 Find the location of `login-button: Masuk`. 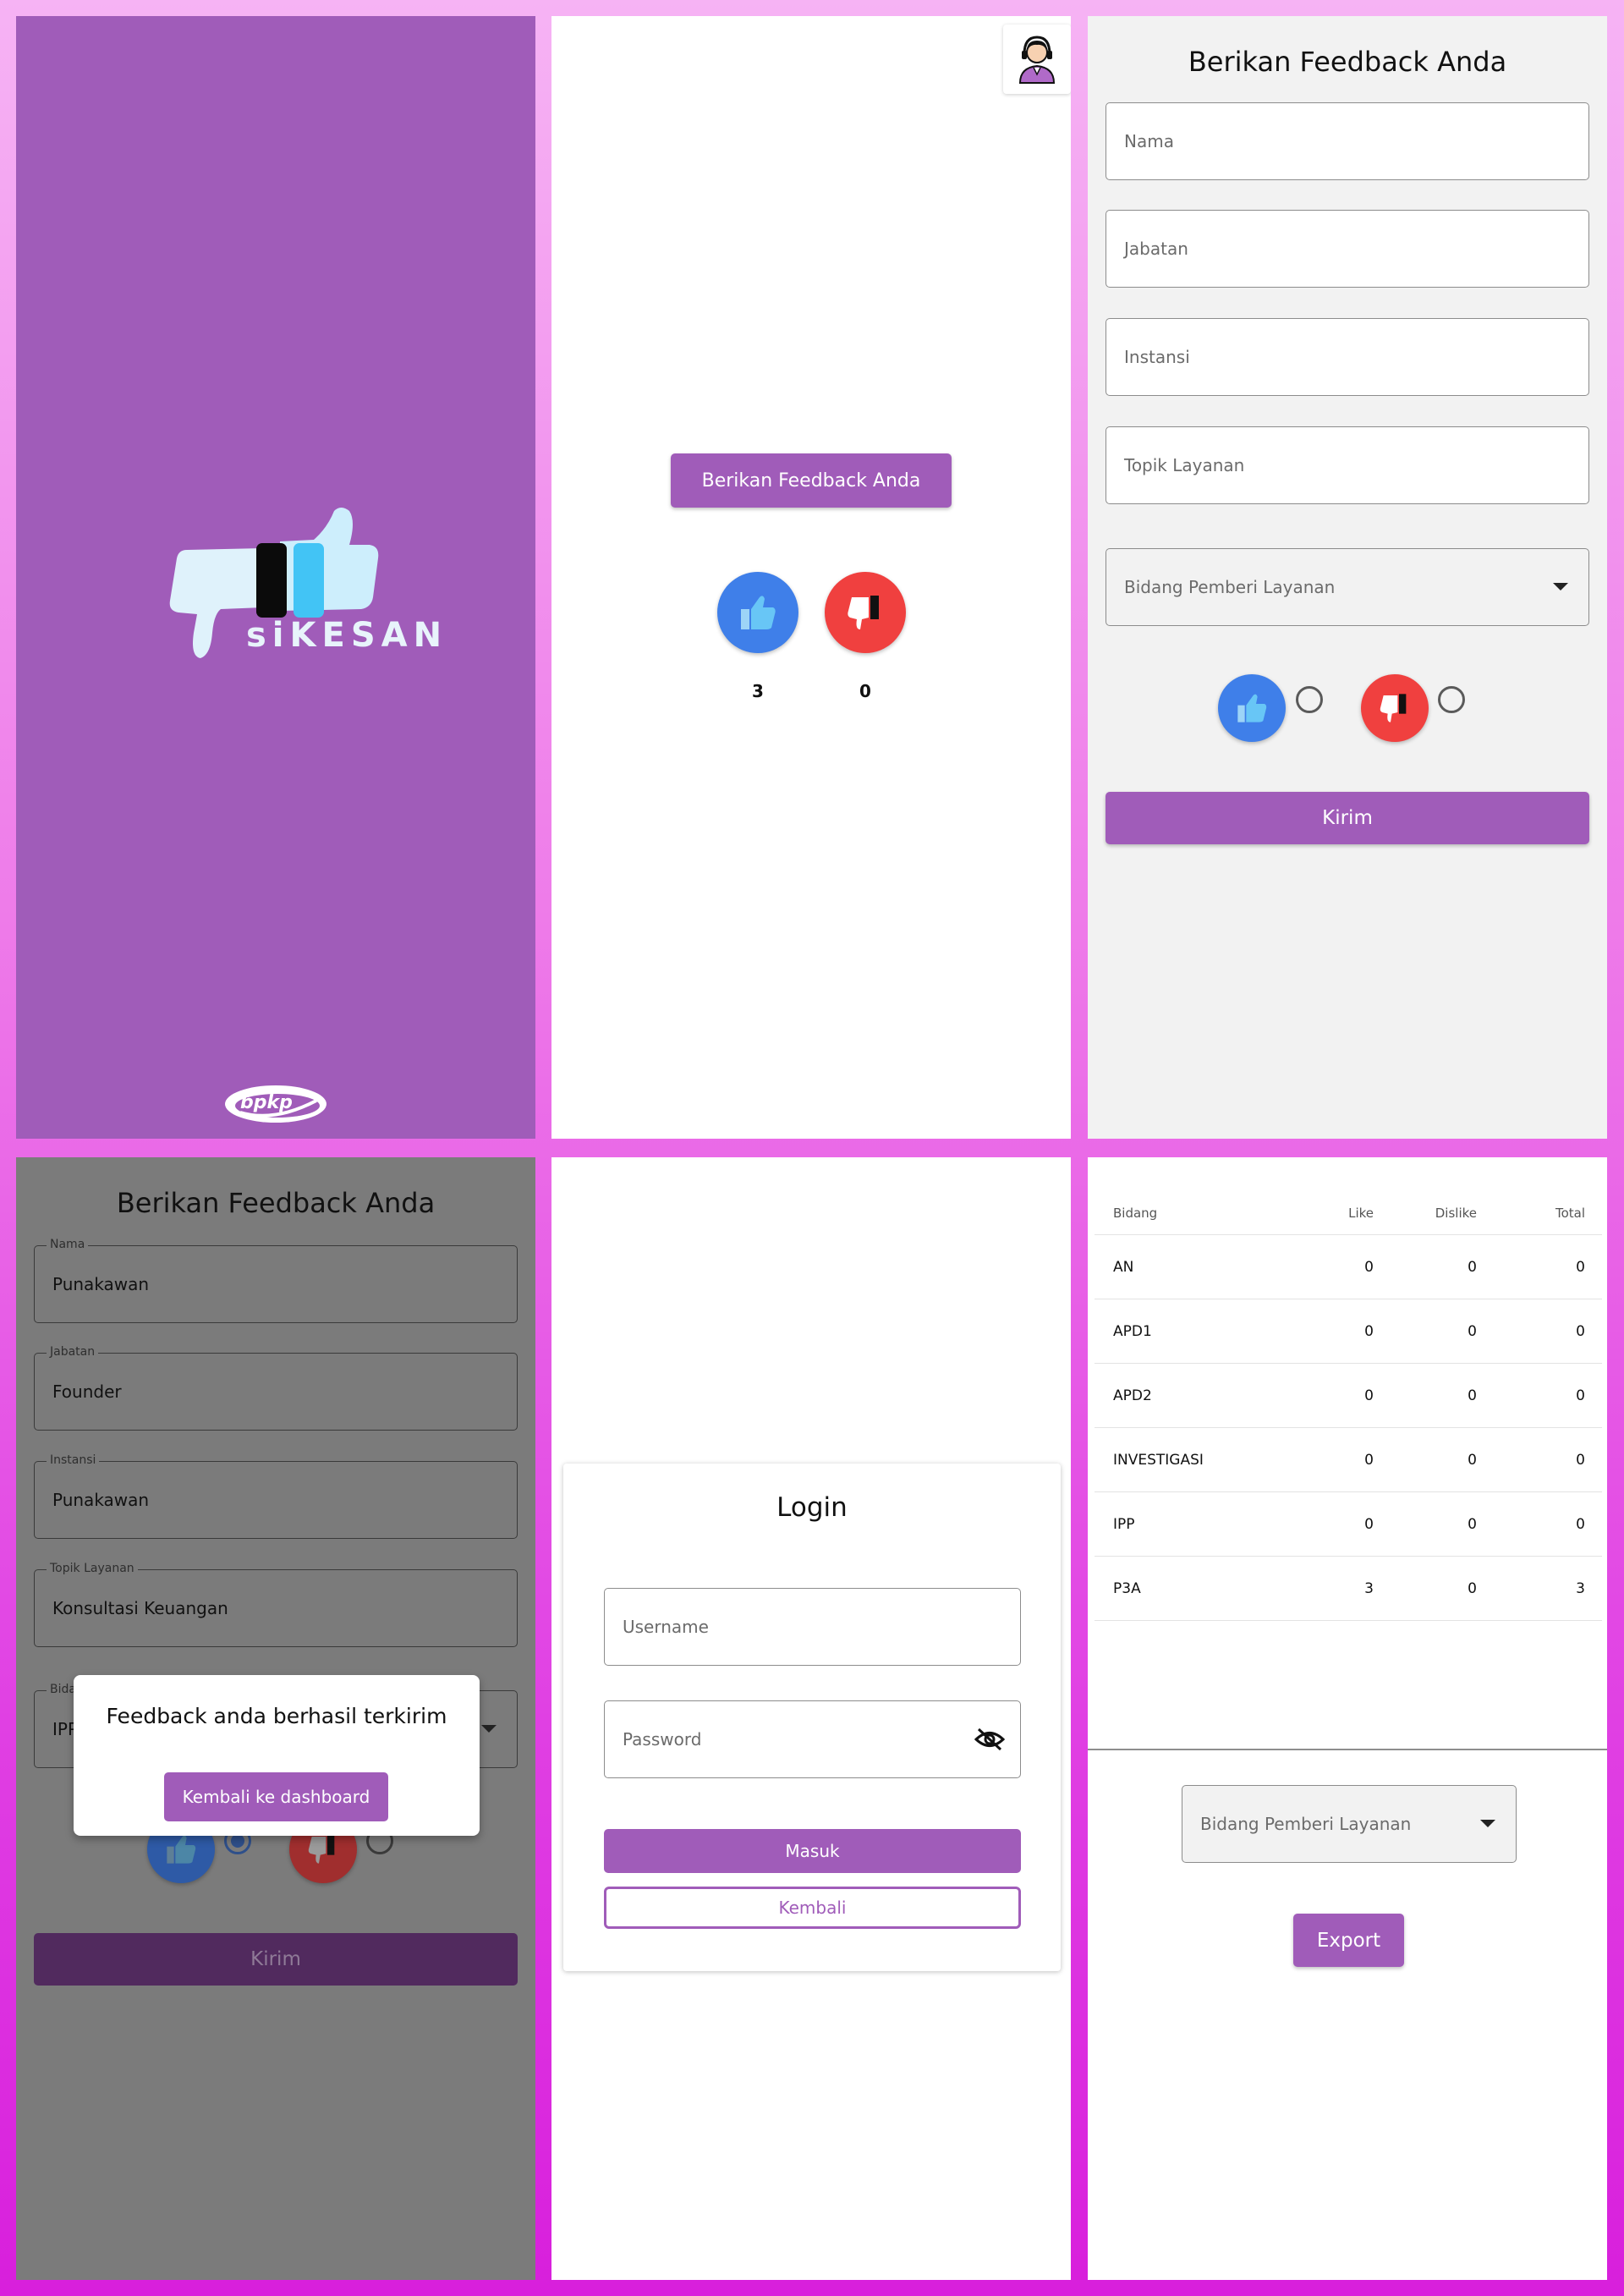

login-button: Masuk is located at coordinates (812, 1851).